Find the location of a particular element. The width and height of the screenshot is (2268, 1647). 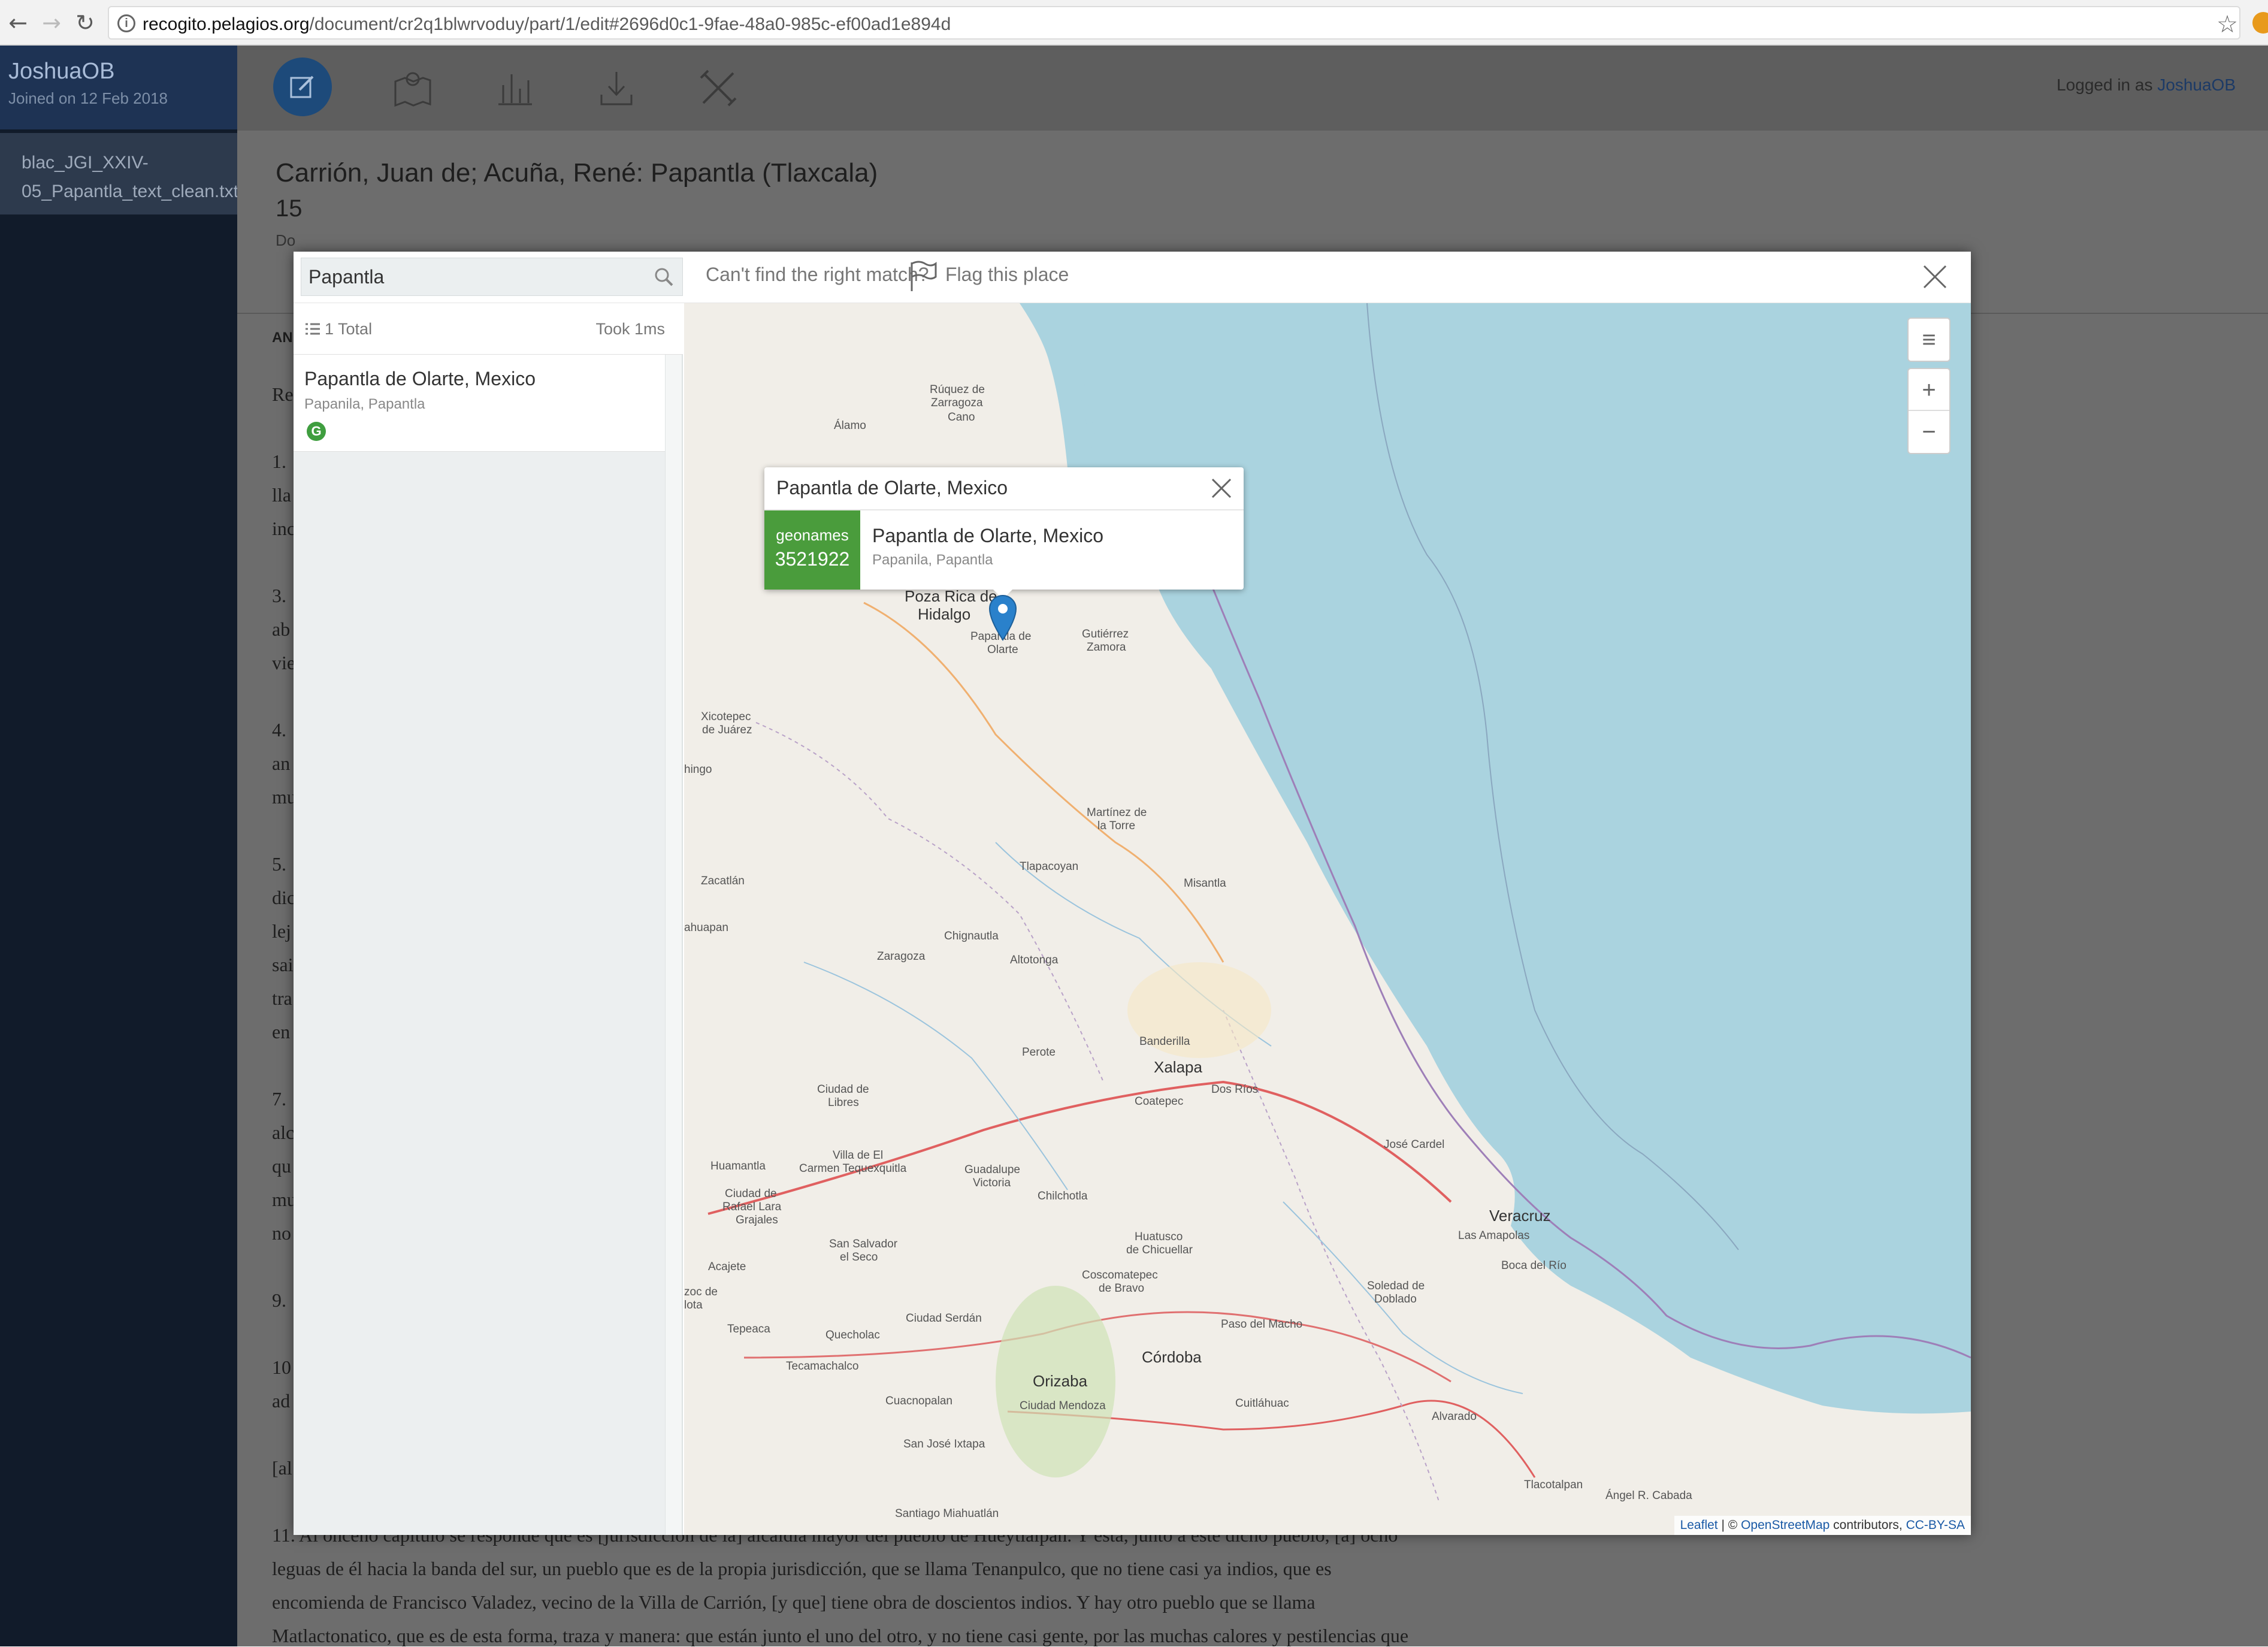

map-label: Cuacnopalan is located at coordinates (918, 1401).